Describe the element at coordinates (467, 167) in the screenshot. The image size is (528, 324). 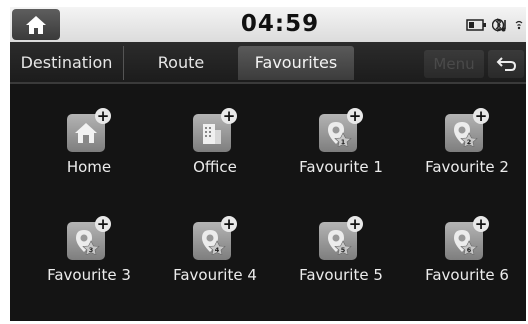
I see `favourite-label: Favourite 2` at that location.